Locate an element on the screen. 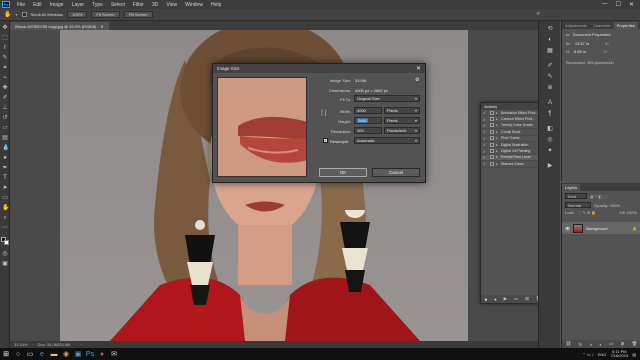  paths-icon: ✦ is located at coordinates (550, 151).